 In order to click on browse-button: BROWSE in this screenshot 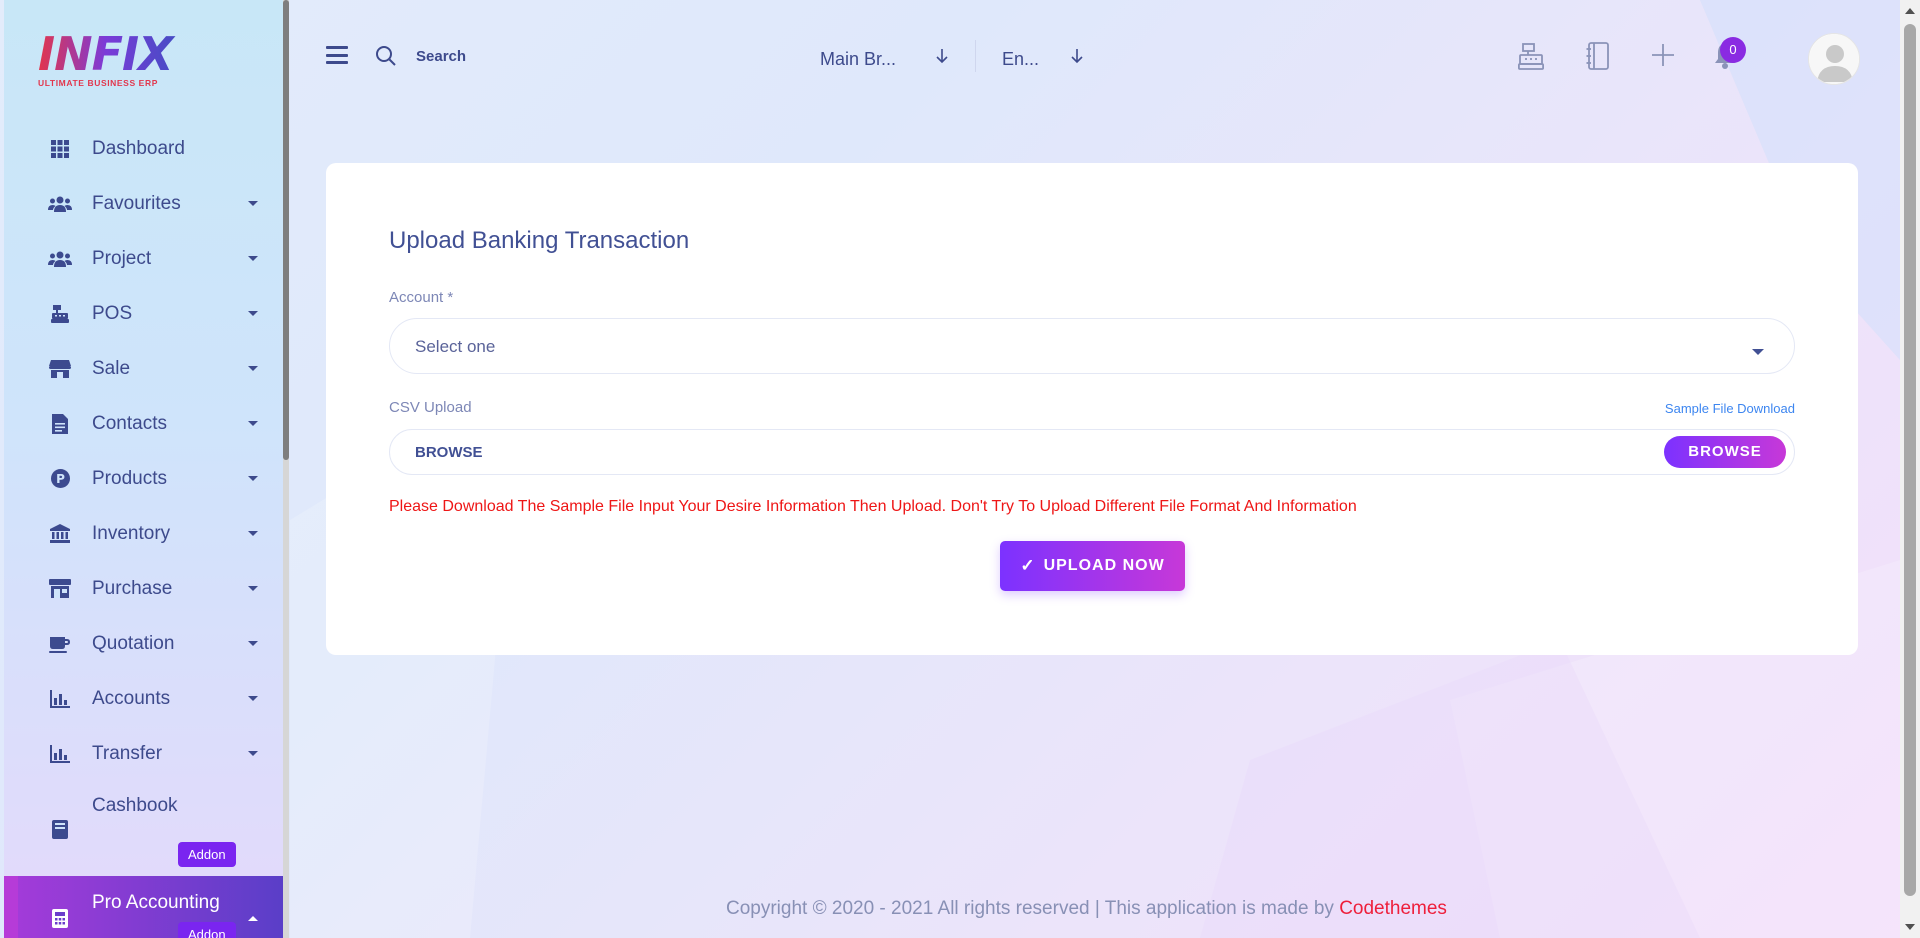, I will do `click(1725, 452)`.